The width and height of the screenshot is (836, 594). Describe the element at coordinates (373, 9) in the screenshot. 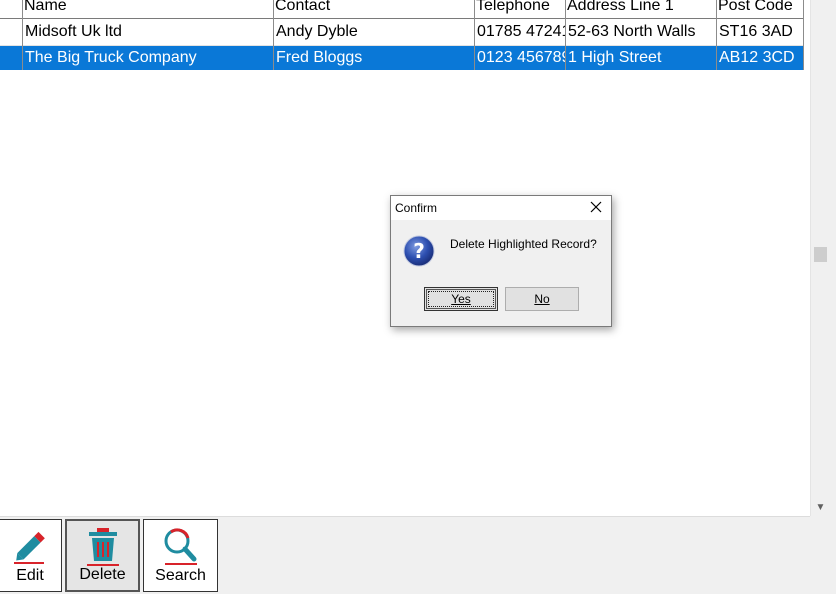

I see `column-header-contact: Contact` at that location.